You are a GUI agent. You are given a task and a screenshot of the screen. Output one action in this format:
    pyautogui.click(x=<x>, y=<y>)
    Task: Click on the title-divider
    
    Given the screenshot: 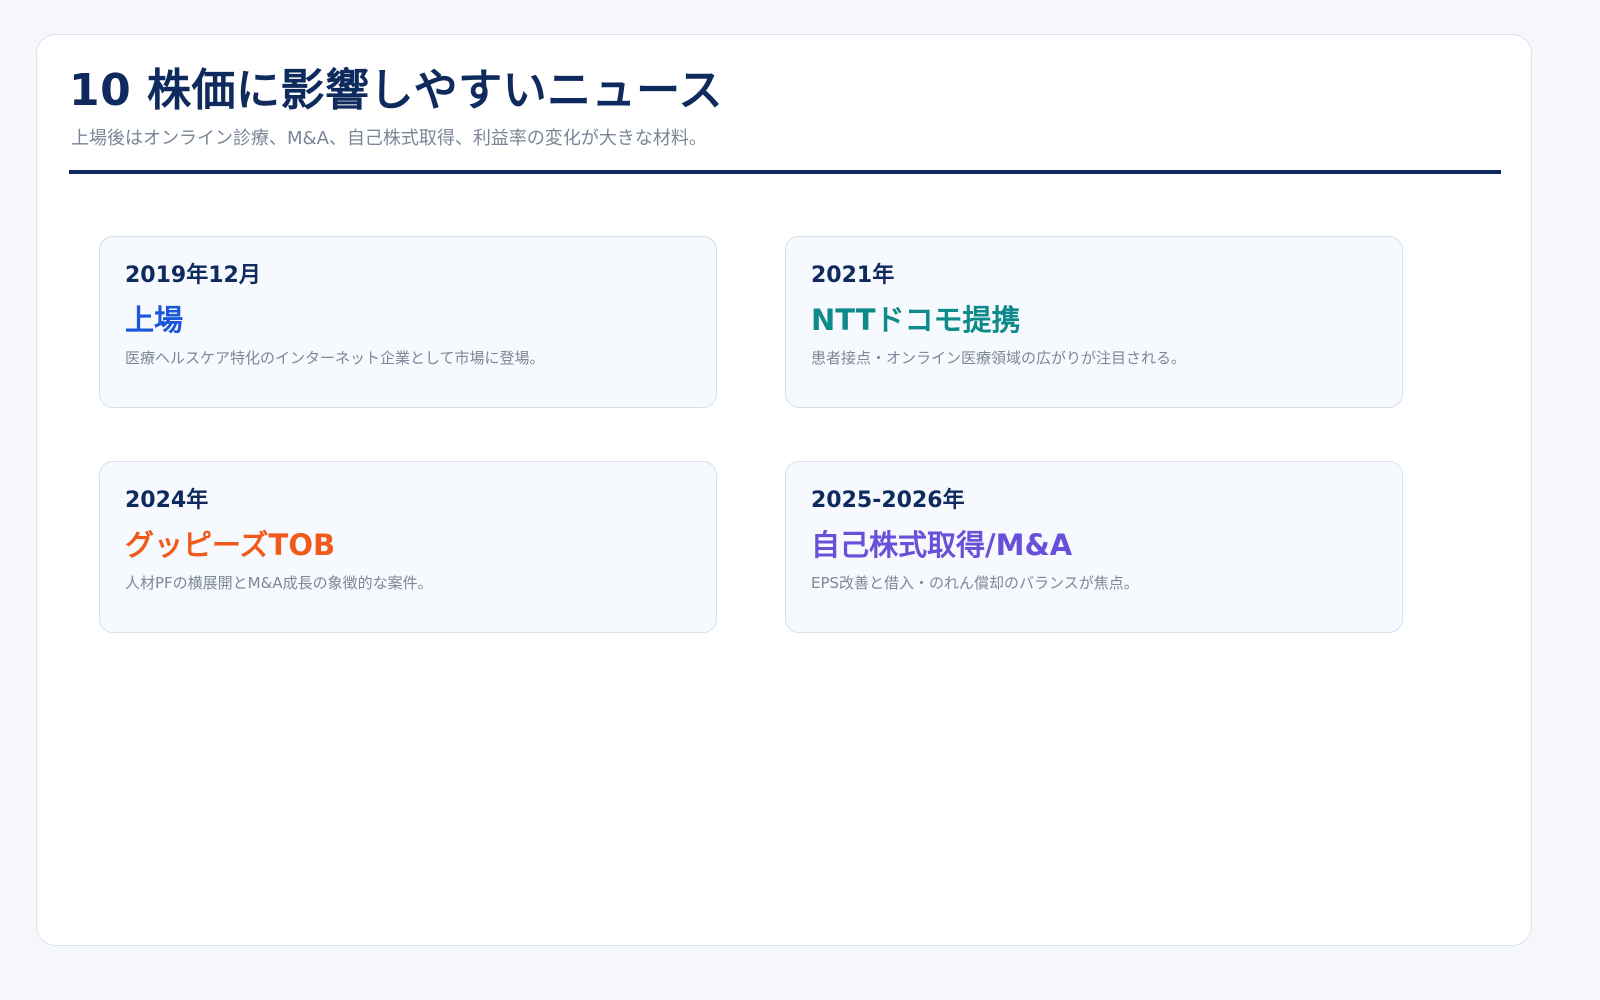 What is the action you would take?
    pyautogui.click(x=785, y=172)
    